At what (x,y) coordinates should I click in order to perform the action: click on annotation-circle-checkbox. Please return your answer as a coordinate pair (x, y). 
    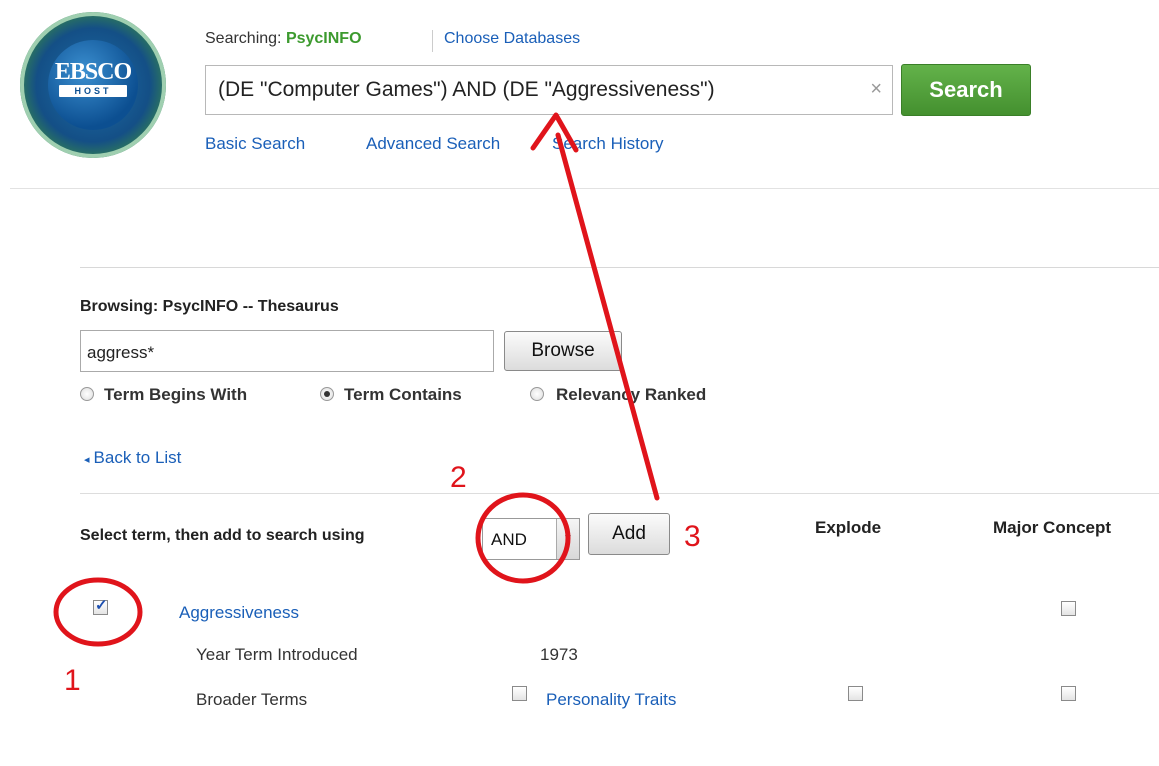
    Looking at the image, I should click on (98, 612).